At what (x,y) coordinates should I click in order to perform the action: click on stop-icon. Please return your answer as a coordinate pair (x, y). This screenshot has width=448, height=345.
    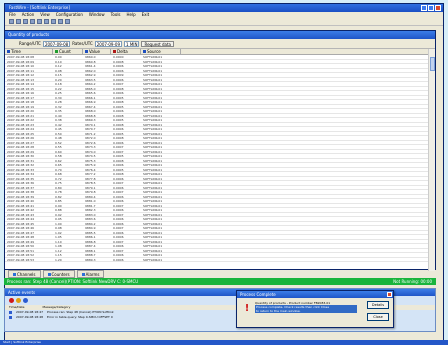
    Looking at the image, I should click on (11, 300).